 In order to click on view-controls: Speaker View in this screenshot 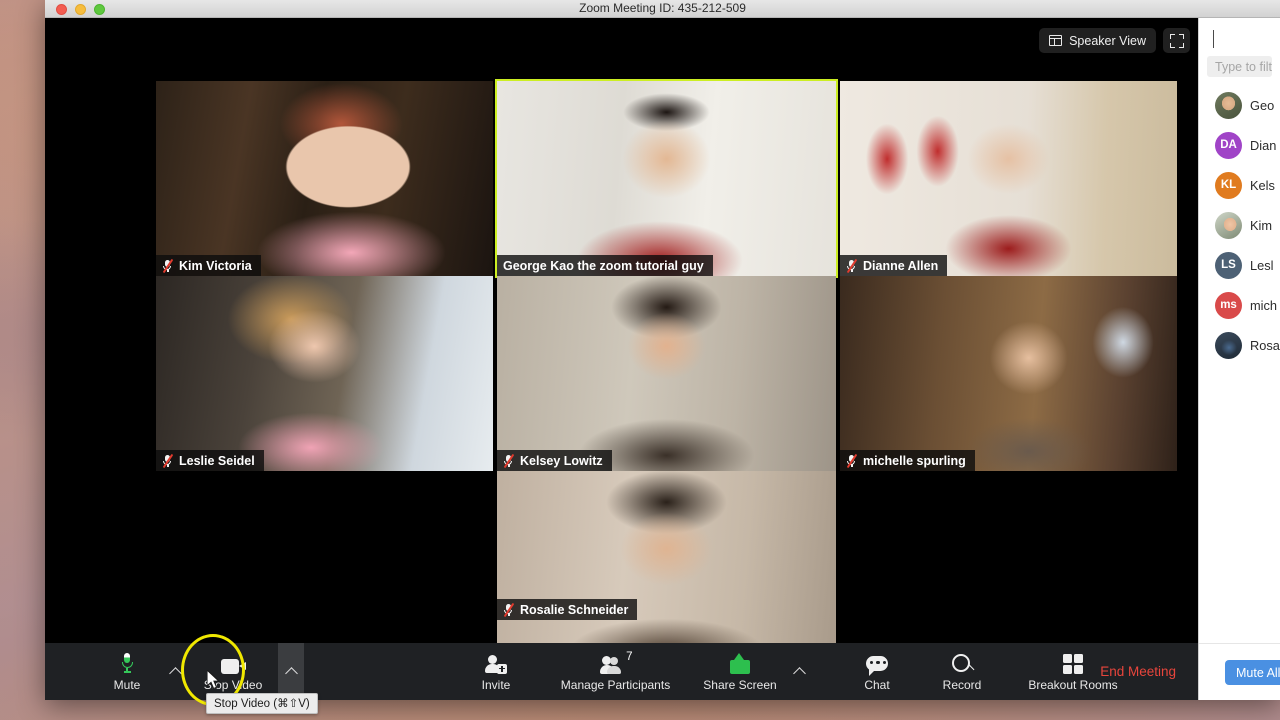, I will do `click(1114, 40)`.